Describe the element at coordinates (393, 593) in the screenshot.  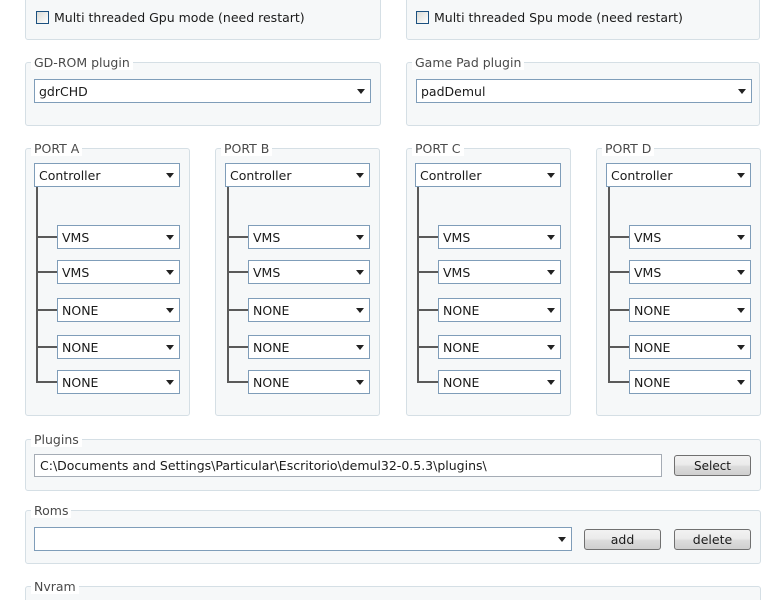
I see `nvram-group` at that location.